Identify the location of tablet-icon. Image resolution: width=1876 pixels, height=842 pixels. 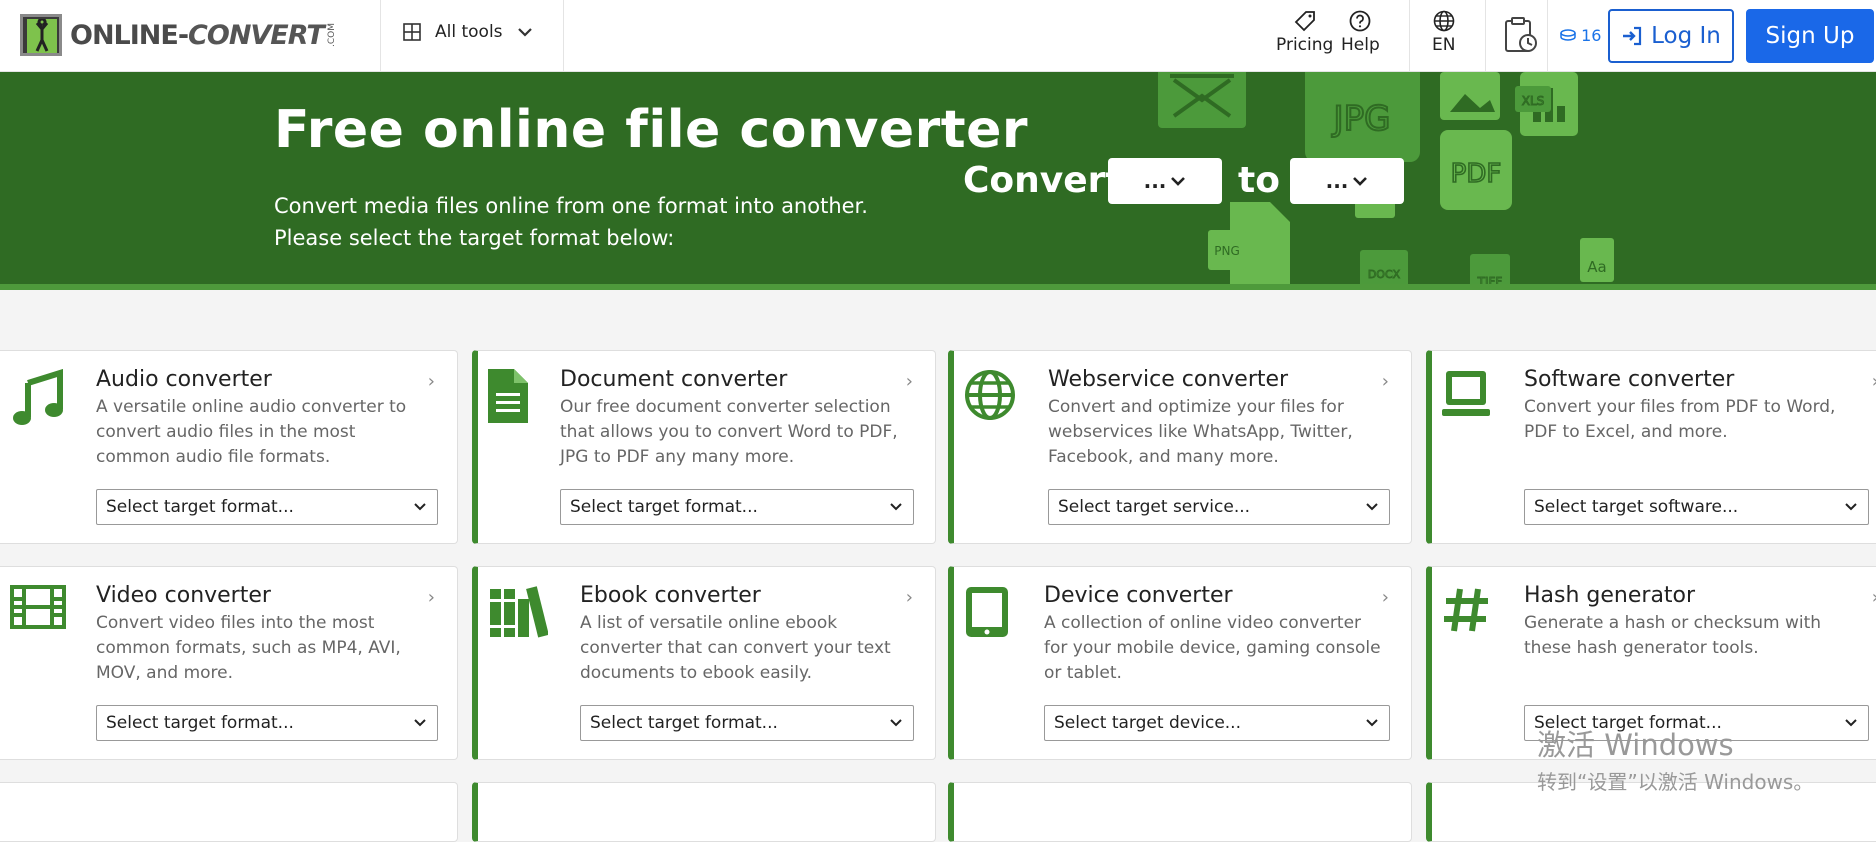
(987, 612).